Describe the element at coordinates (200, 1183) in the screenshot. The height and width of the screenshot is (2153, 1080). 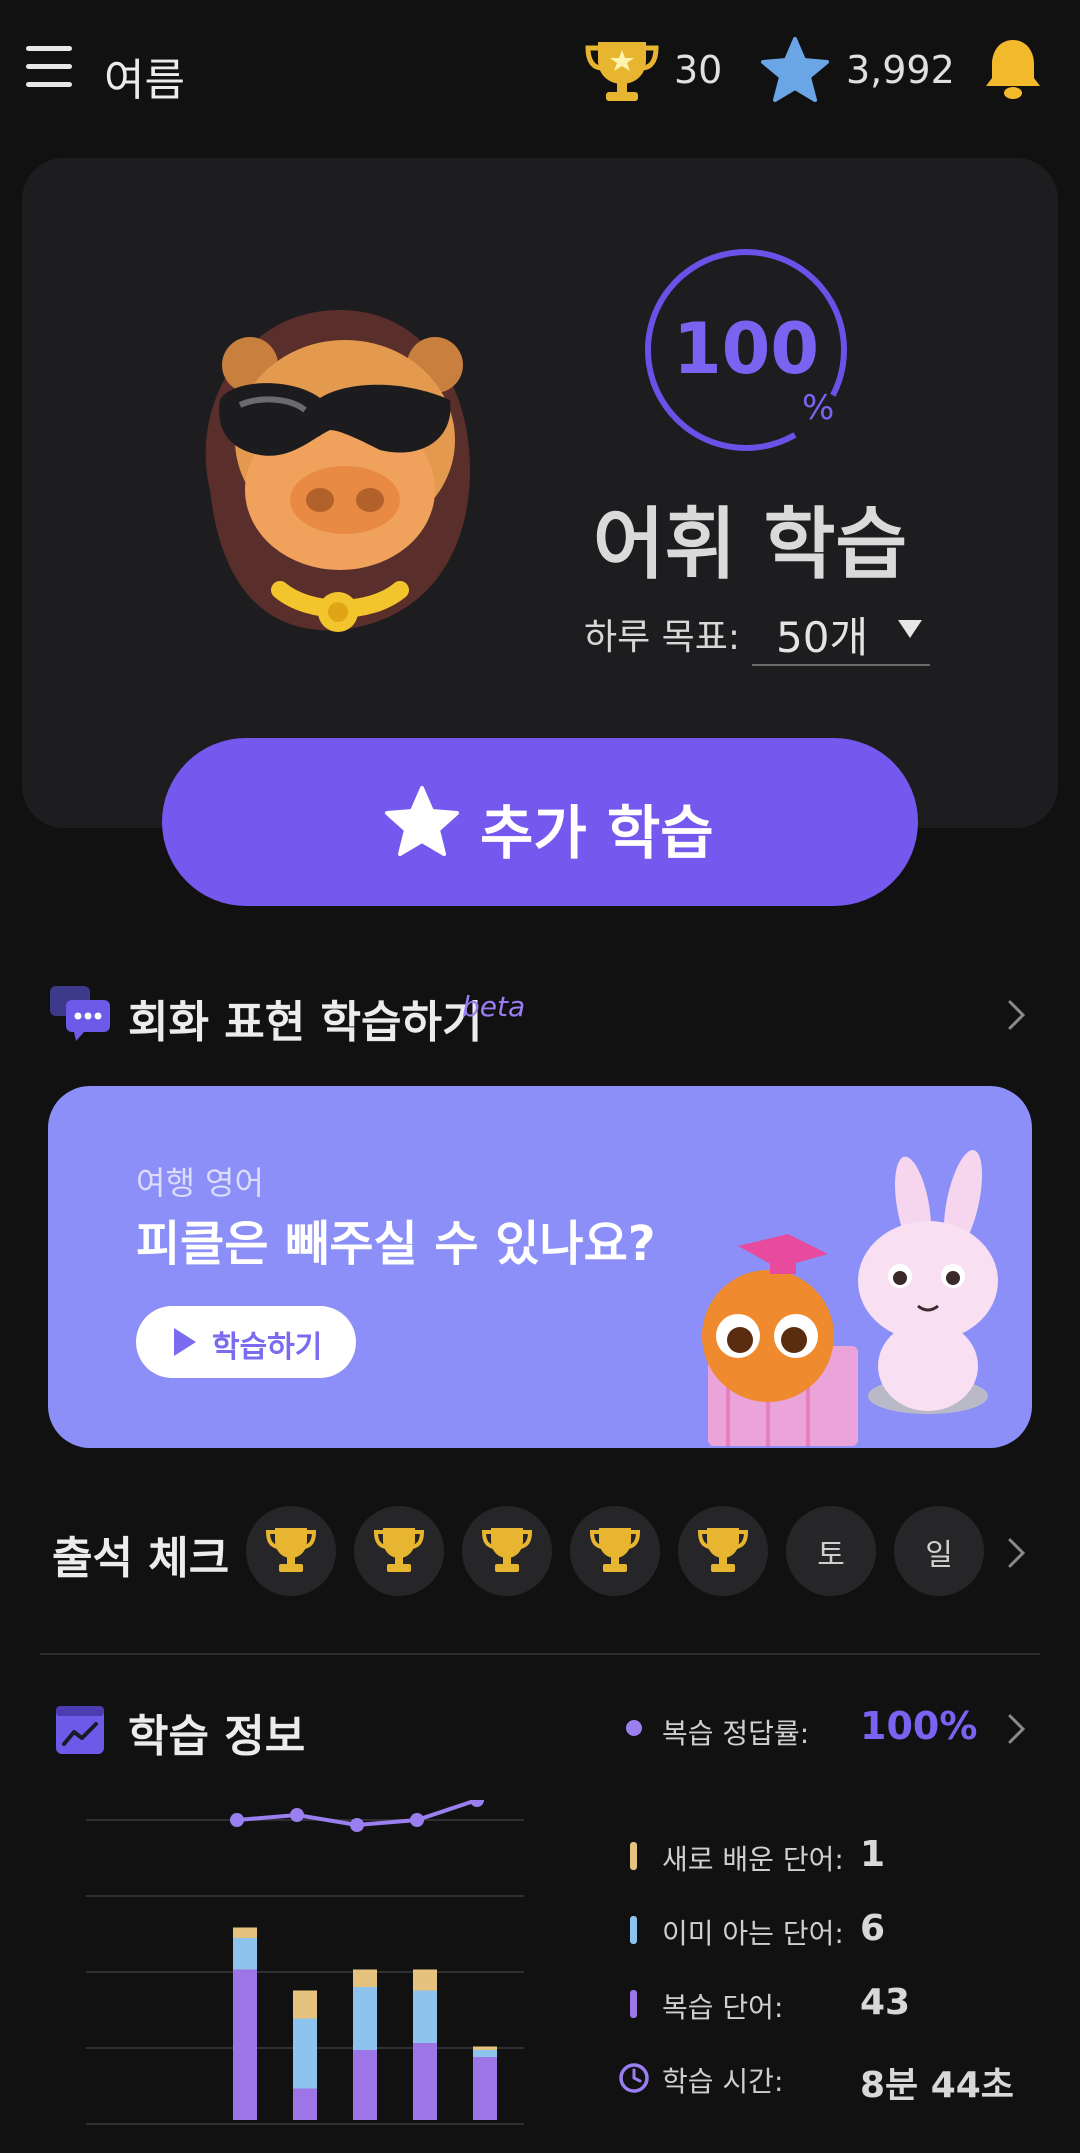
I see `lesson-category: 여행 영어` at that location.